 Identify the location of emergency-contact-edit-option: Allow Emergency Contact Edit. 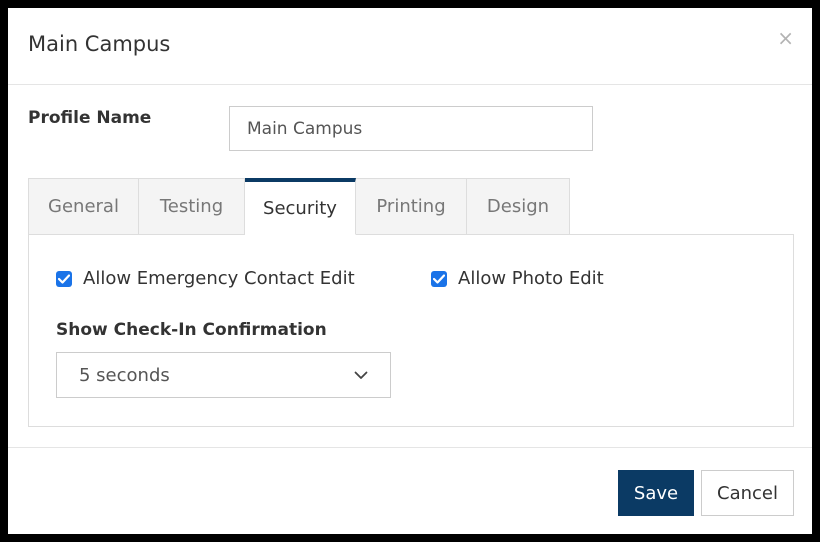
(205, 278).